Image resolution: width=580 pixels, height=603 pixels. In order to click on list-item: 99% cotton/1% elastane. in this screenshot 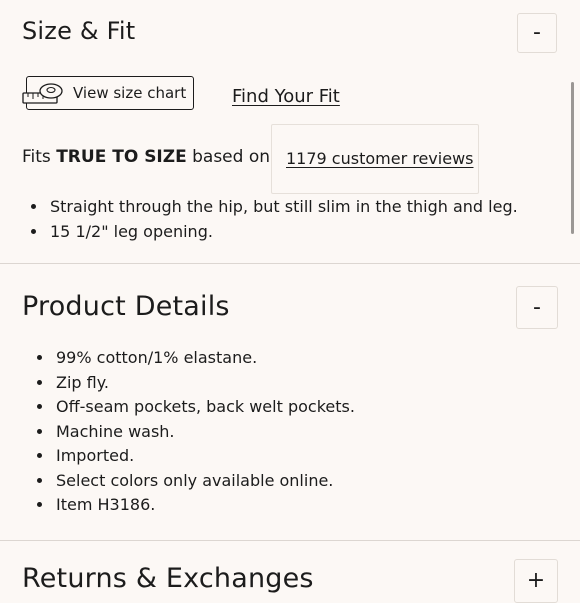, I will do `click(204, 358)`.